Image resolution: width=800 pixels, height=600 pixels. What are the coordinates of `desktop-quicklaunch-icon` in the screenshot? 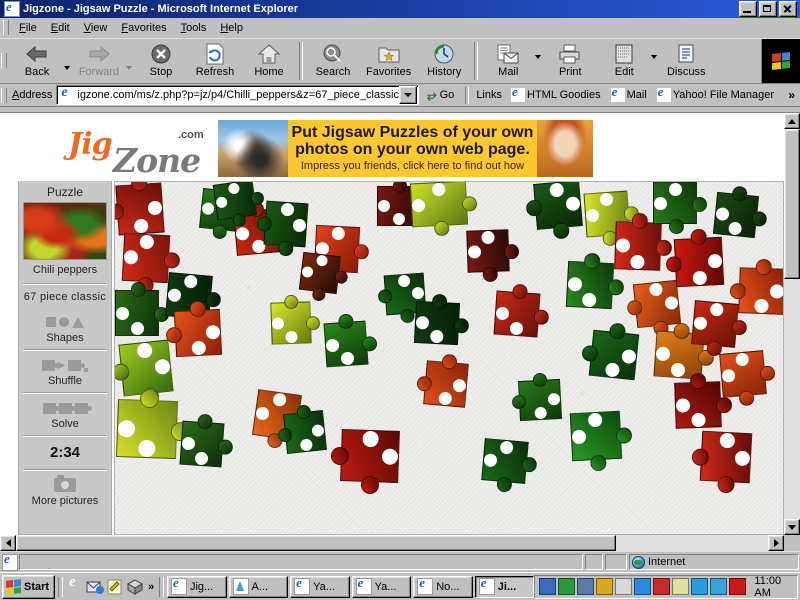 It's located at (135, 587).